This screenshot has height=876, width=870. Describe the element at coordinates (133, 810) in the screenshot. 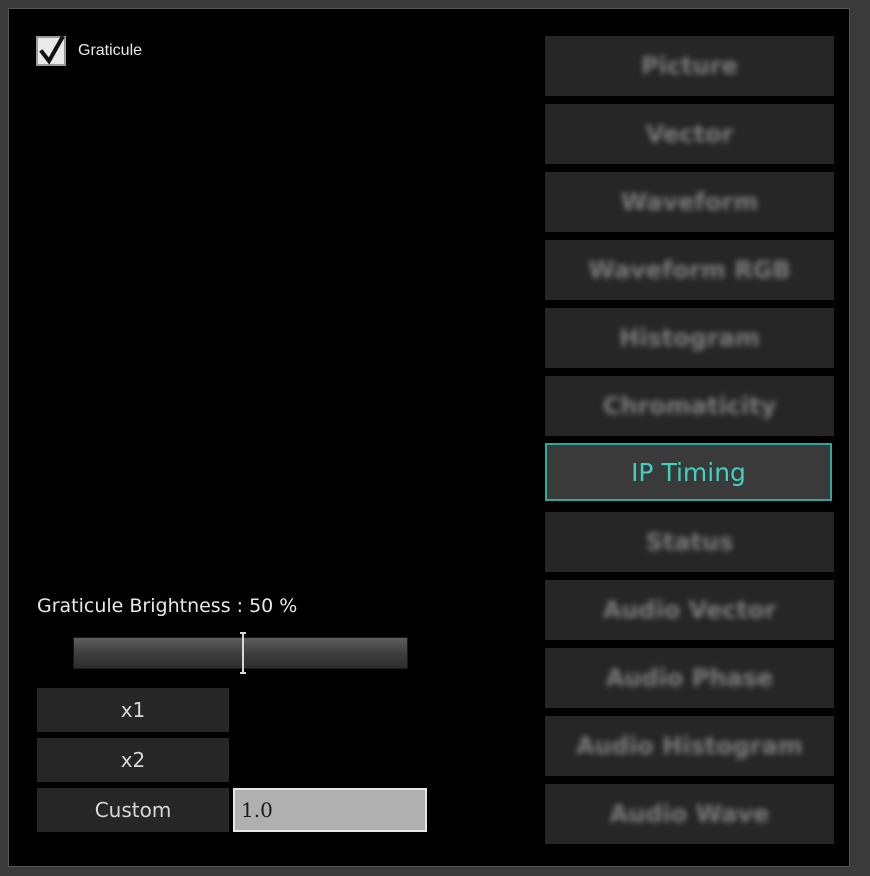

I see `zoom-custom-button: Custom` at that location.